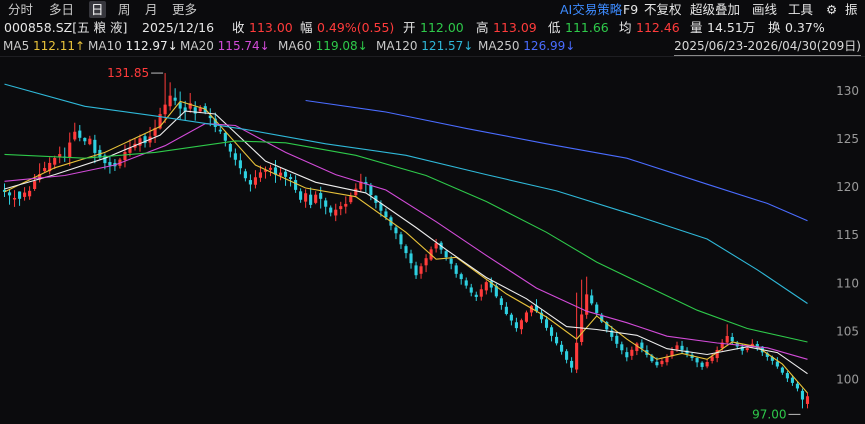 Image resolution: width=865 pixels, height=424 pixels. What do you see at coordinates (847, 91) in the screenshot?
I see `y-tick-label: 130` at bounding box center [847, 91].